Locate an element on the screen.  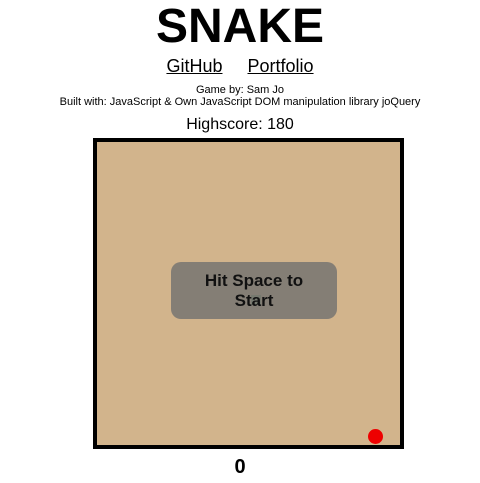
header-links: GitHub Portfolio is located at coordinates (240, 66).